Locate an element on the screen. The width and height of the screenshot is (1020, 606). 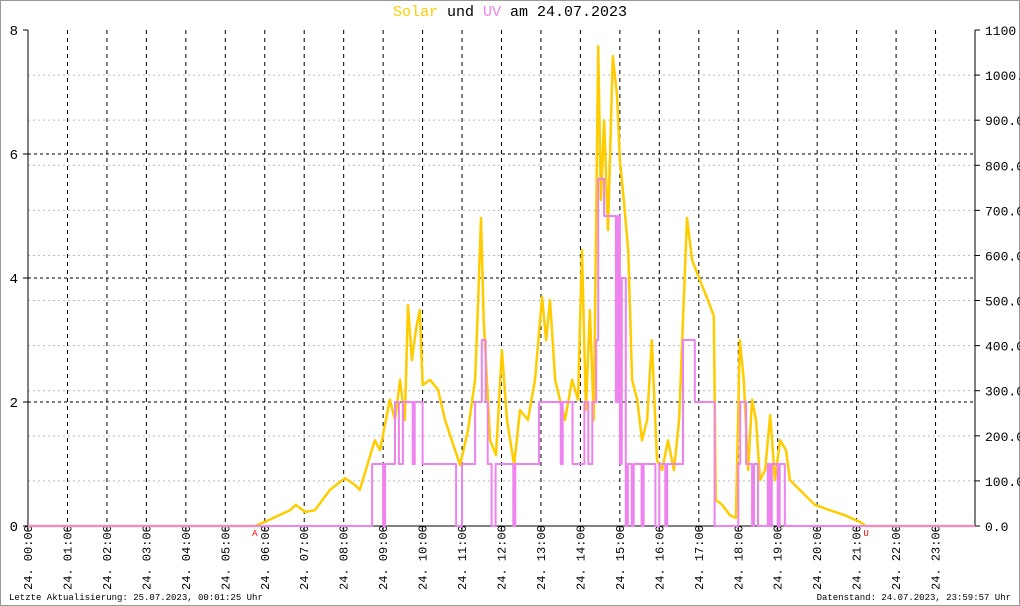
right-tick-label: 800.0 is located at coordinates (1002, 166).